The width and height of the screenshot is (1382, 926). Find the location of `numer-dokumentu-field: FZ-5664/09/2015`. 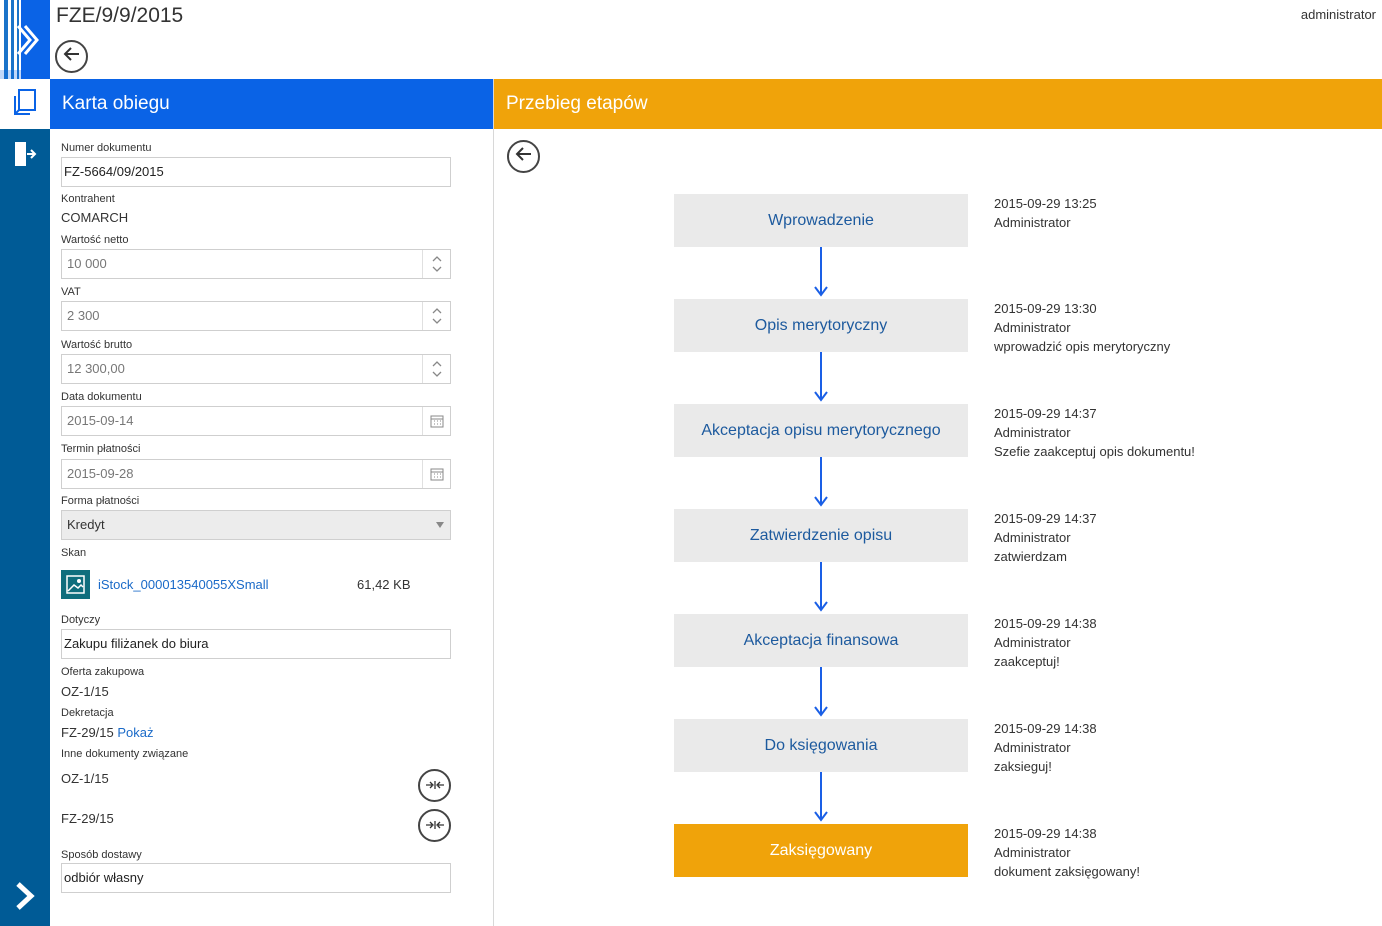

numer-dokumentu-field: FZ-5664/09/2015 is located at coordinates (256, 172).